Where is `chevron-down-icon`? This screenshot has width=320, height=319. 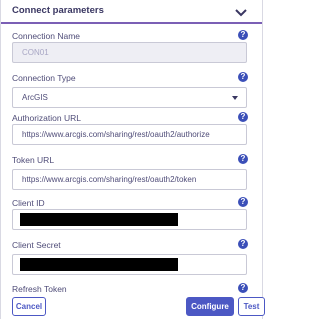
chevron-down-icon is located at coordinates (241, 11).